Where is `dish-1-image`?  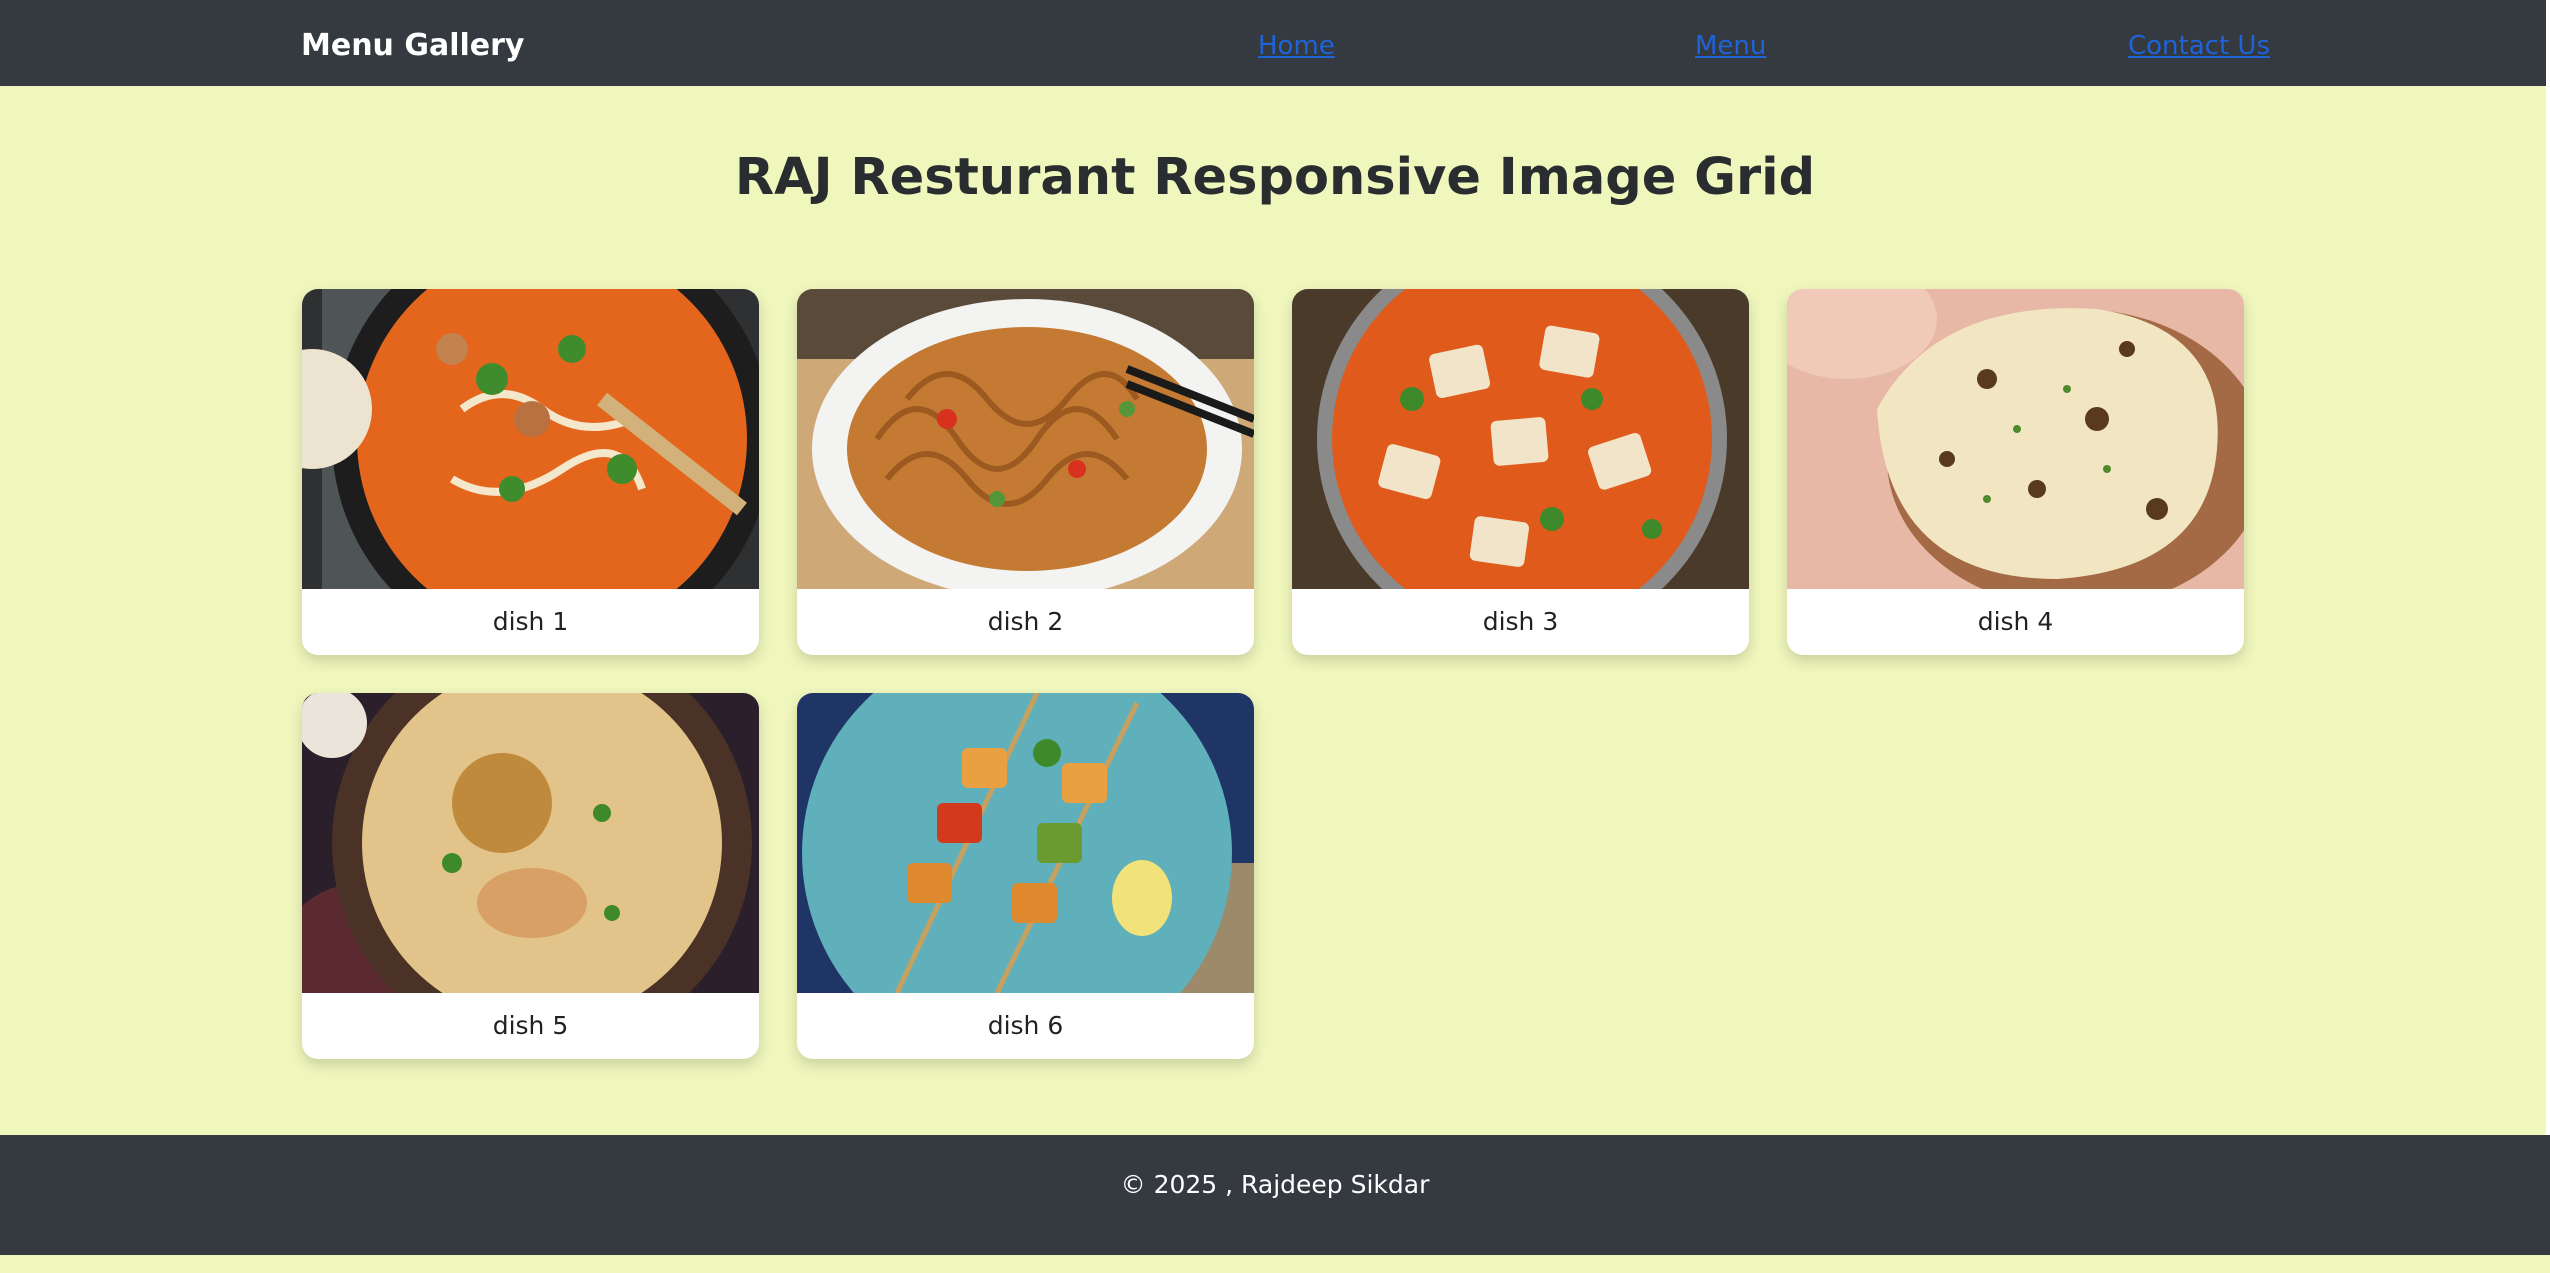
dish-1-image is located at coordinates (530, 439).